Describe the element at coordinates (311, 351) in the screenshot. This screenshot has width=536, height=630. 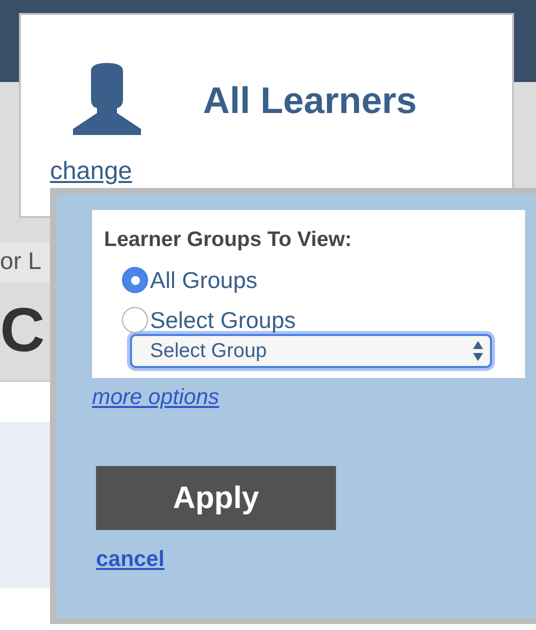
I see `group-select: Select Group` at that location.